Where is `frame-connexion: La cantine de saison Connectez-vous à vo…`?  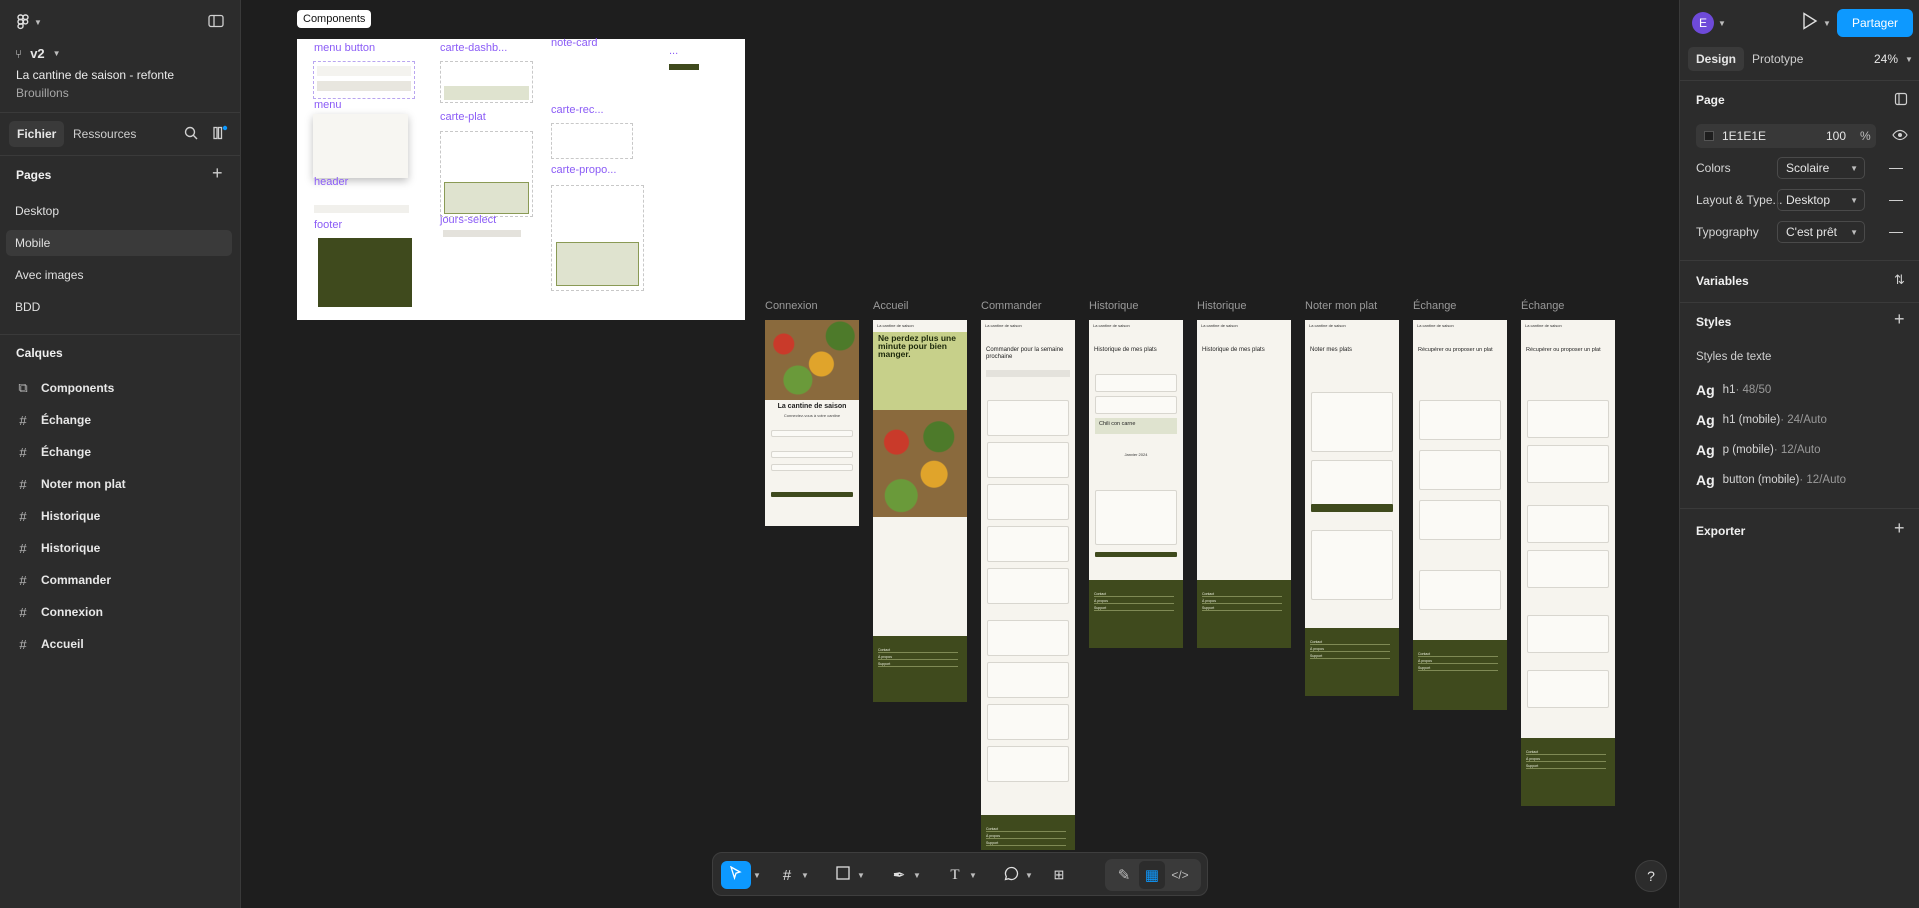
frame-connexion: La cantine de saison Connectez-vous à vo… is located at coordinates (812, 423).